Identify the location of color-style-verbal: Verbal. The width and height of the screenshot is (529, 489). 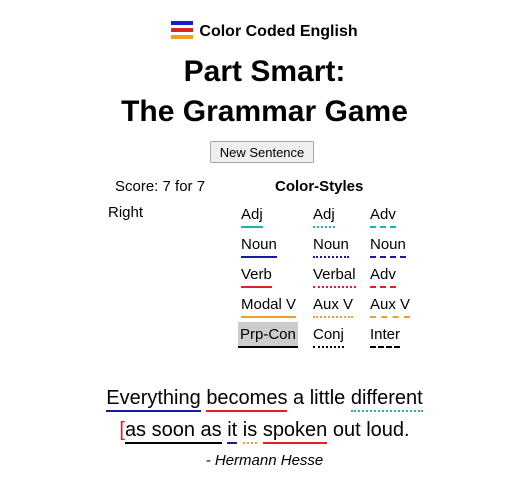
(334, 276).